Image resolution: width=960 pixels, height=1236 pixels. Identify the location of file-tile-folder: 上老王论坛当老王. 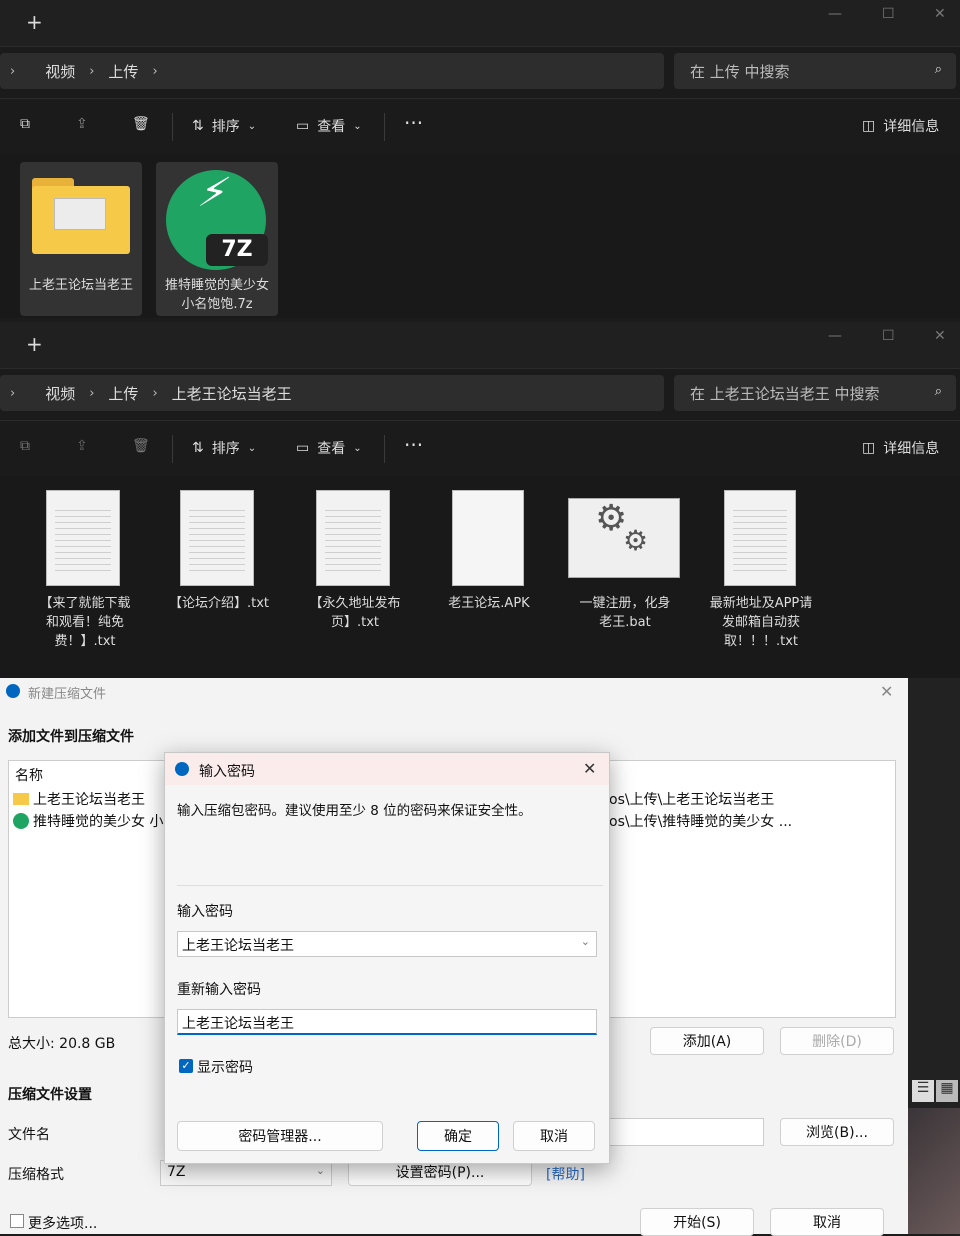
(81, 239).